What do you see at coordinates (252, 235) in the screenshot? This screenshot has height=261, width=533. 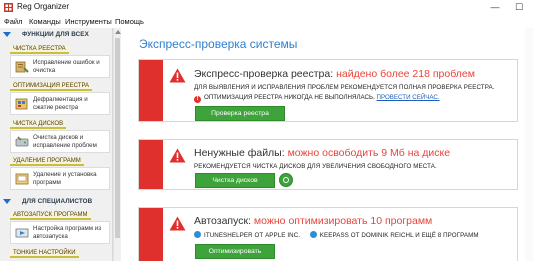 I see `autorun-program-a: ITUNESHELPER ОТ APPLE INC.` at bounding box center [252, 235].